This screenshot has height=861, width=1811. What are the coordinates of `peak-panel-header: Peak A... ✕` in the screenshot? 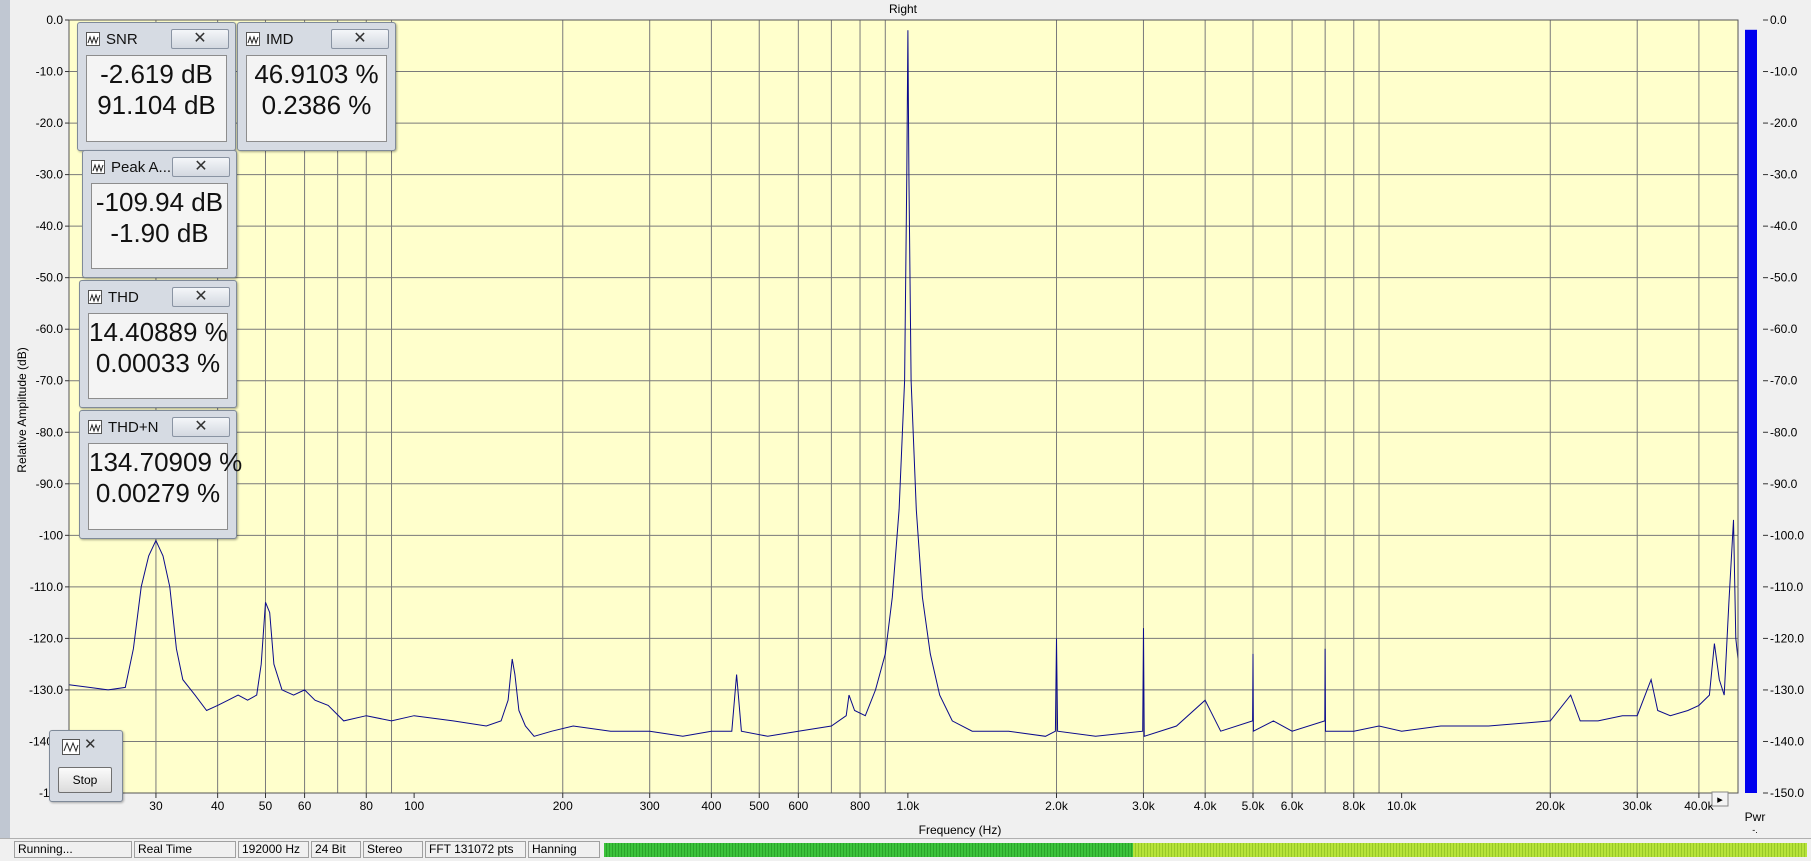 It's located at (159, 168).